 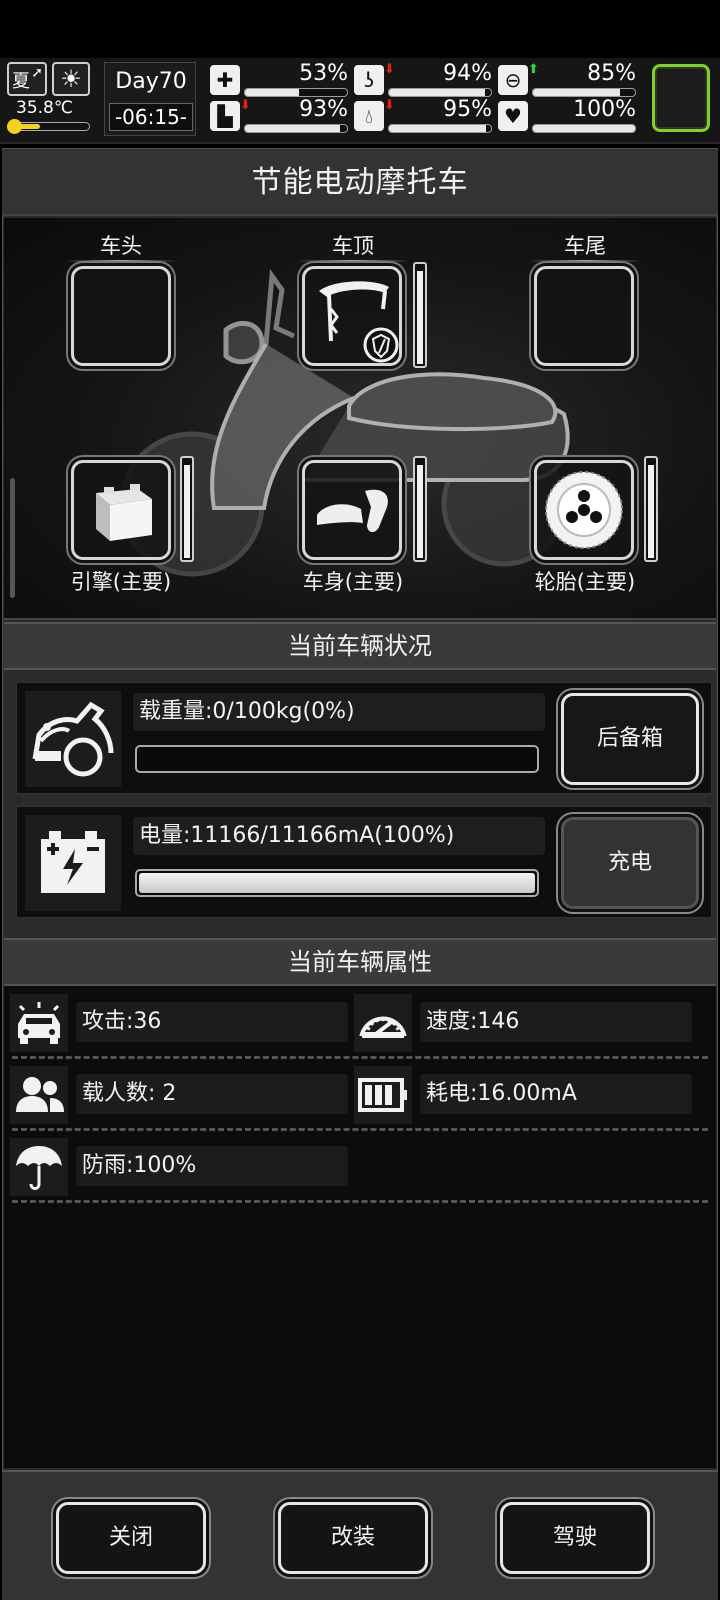 I want to click on load-label: 载重量:0/100kg(0%), so click(x=339, y=712).